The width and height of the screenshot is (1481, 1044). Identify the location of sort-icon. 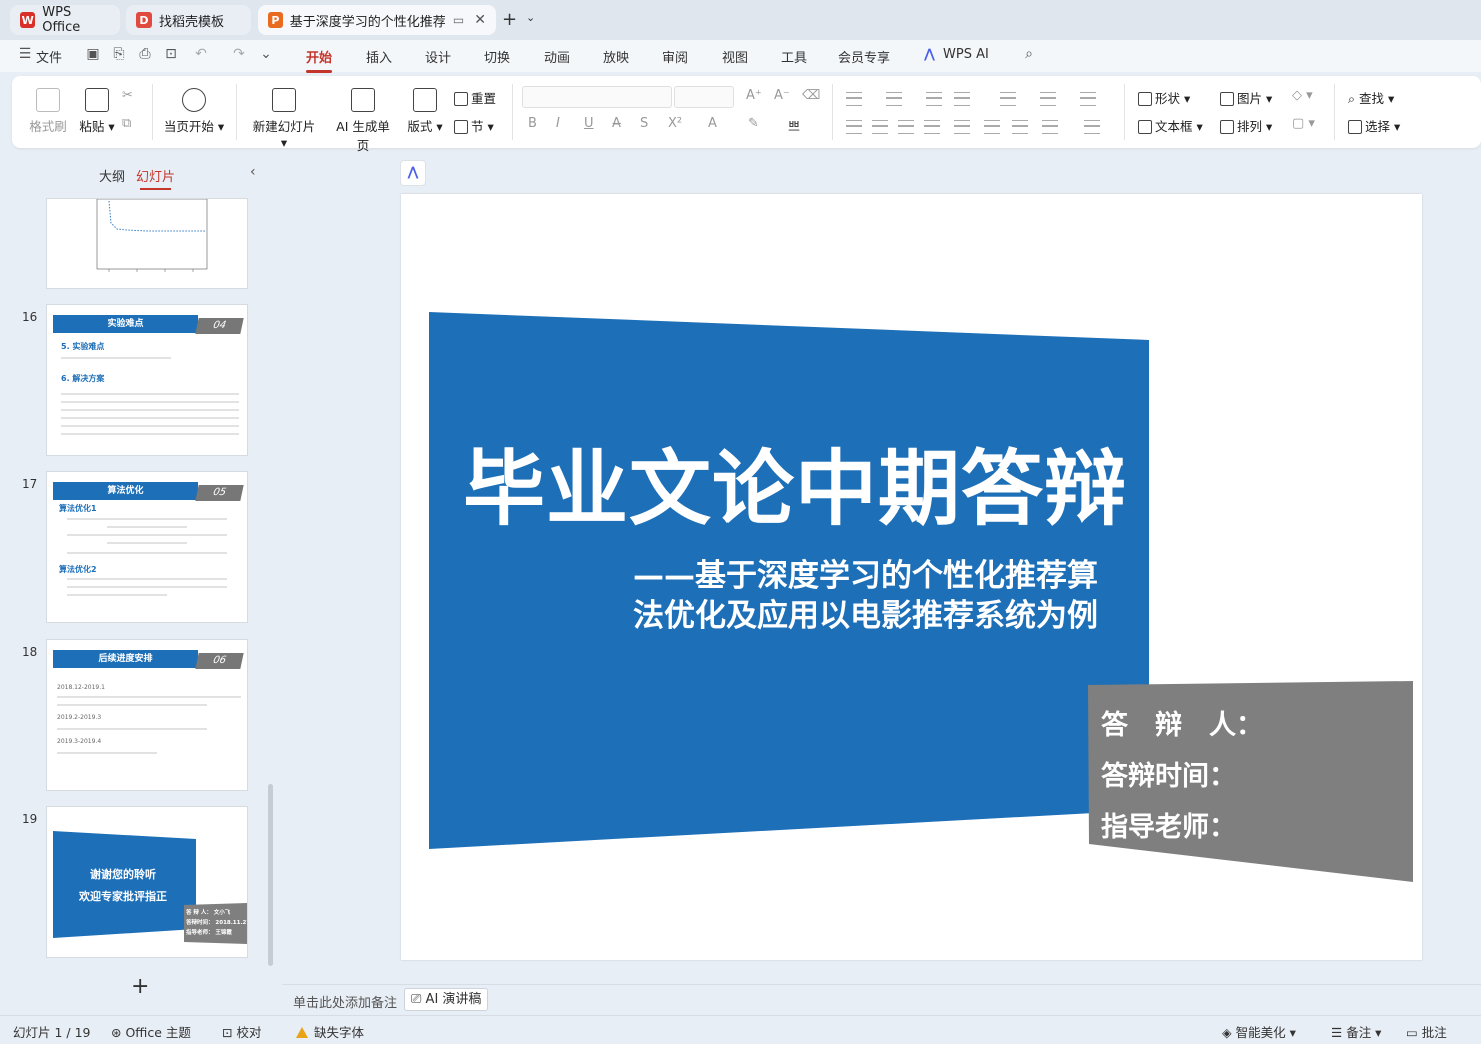
(1048, 99).